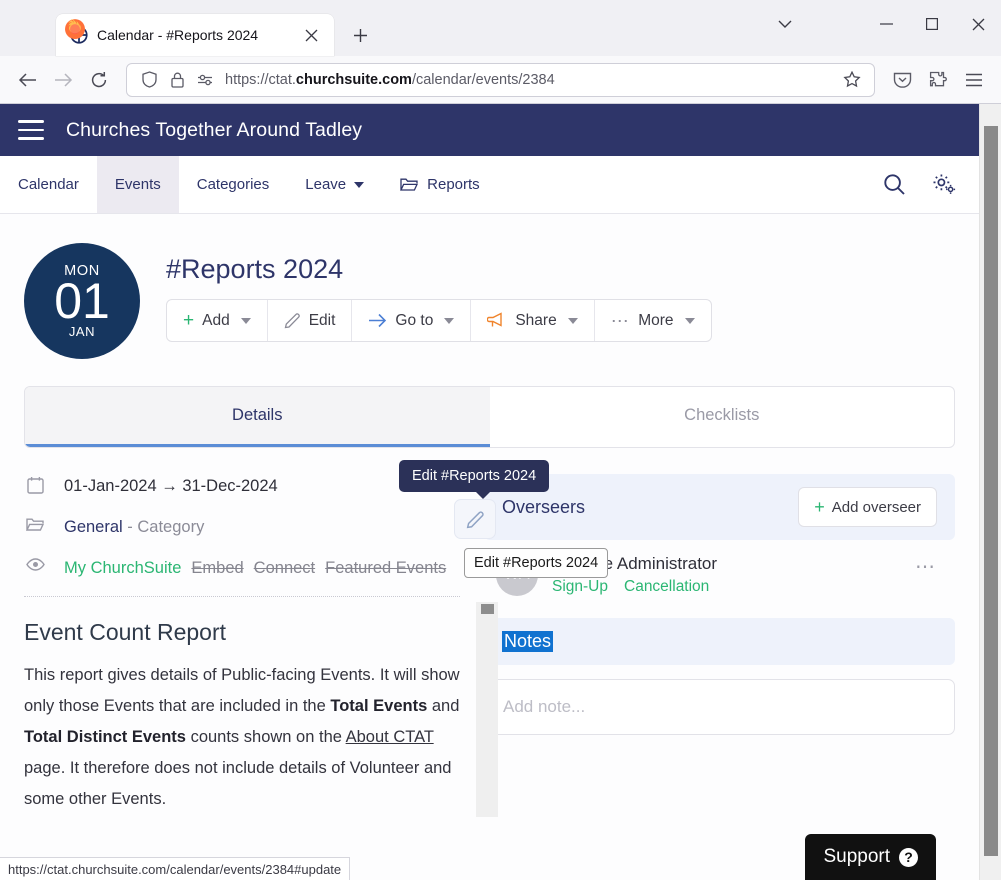 The width and height of the screenshot is (1001, 880). I want to click on notes-title: Notes, so click(528, 641).